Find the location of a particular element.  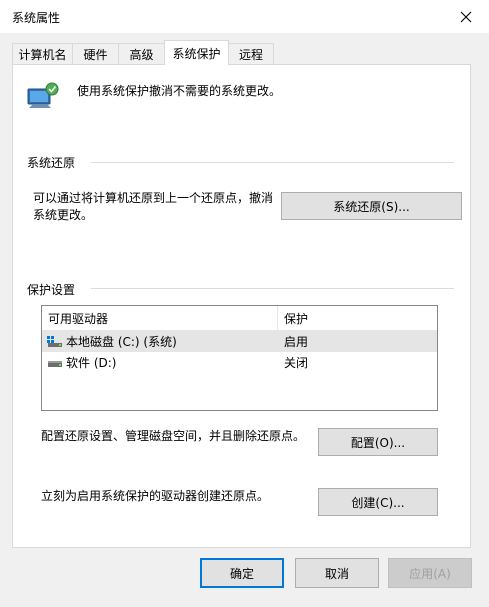

close-icon is located at coordinates (466, 16).